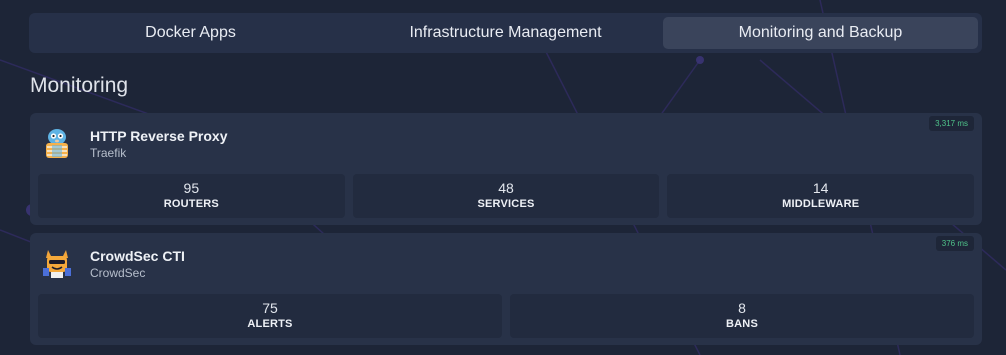 This screenshot has height=355, width=1006. What do you see at coordinates (57, 144) in the screenshot?
I see `traefik-gopher-icon` at bounding box center [57, 144].